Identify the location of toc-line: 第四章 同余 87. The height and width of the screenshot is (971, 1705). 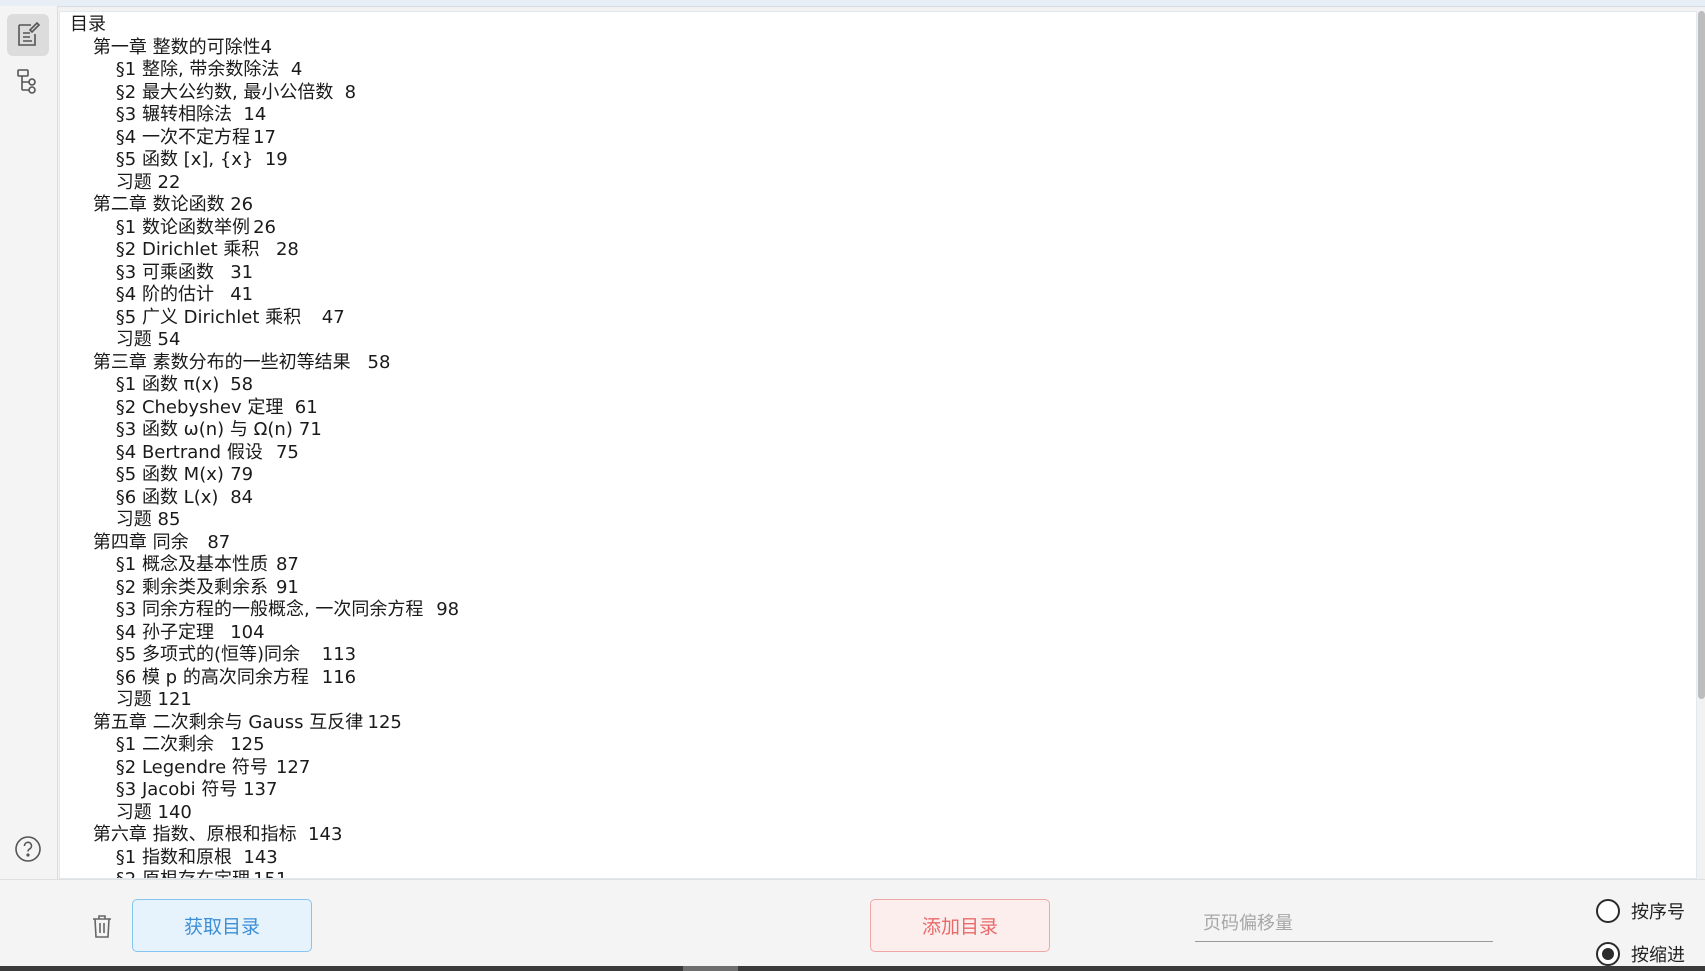
(150, 542).